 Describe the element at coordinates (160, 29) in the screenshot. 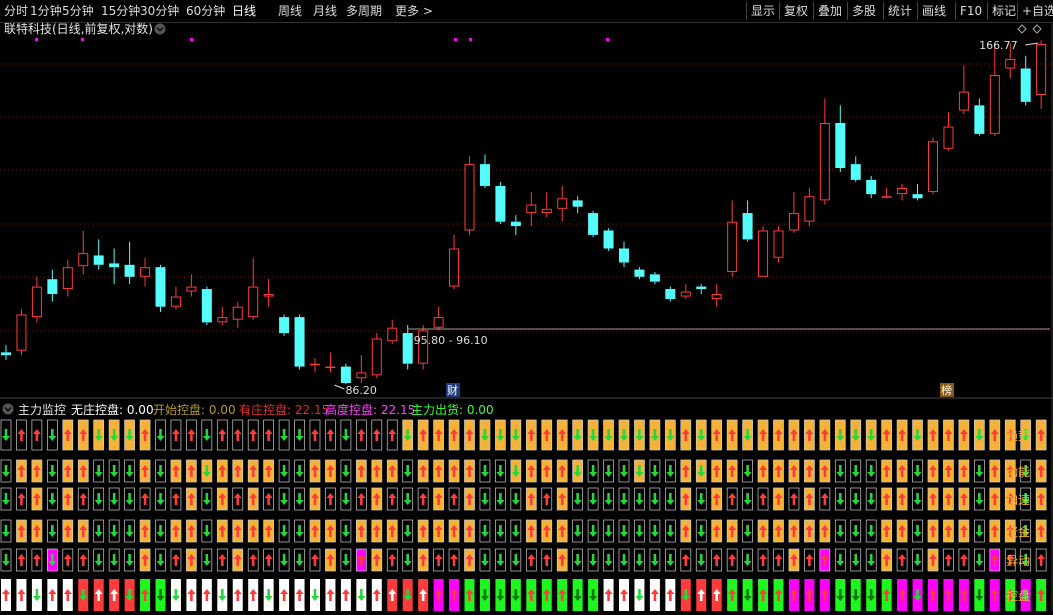

I see `title-dropdown-icon` at that location.